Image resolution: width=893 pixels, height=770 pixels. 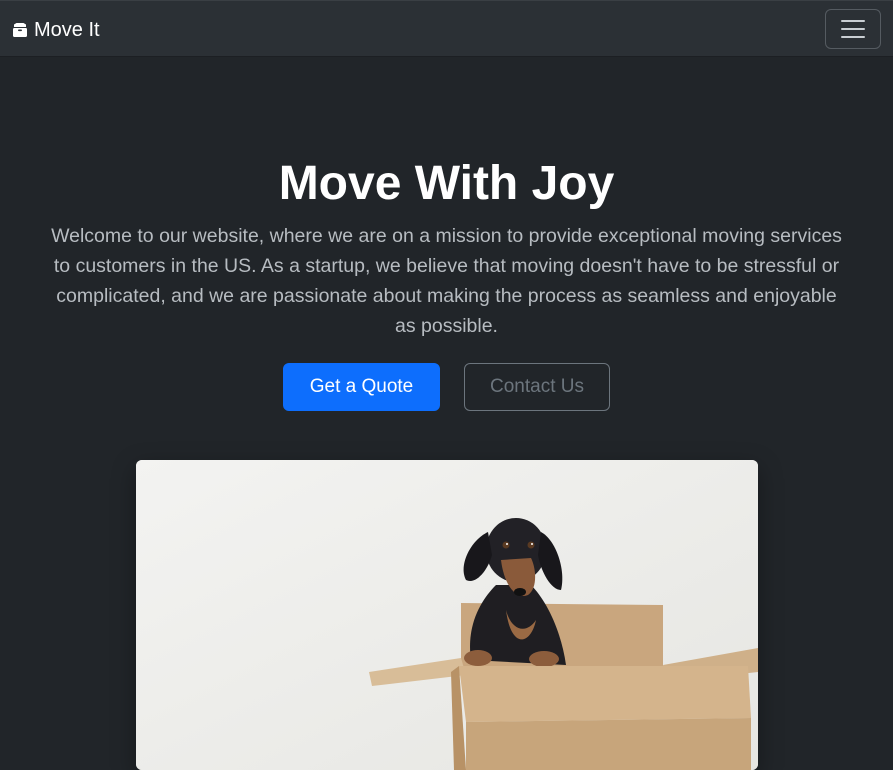 I want to click on contact-us-button: Contact Us, so click(x=537, y=387).